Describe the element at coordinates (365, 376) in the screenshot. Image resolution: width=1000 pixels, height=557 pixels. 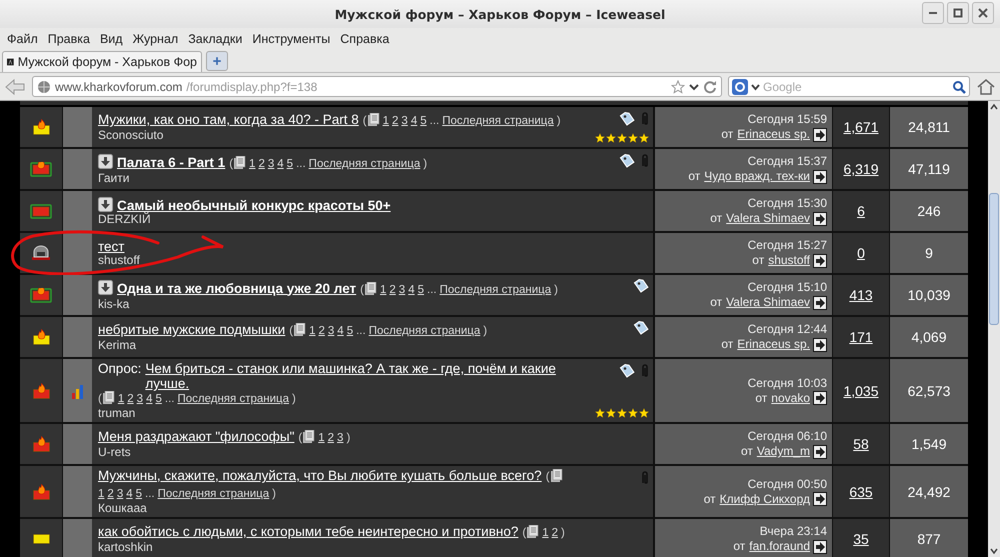
I see `thread-title-link: Чем бриться - станок или машинка? А так же - где, почём и какие лучше.` at that location.